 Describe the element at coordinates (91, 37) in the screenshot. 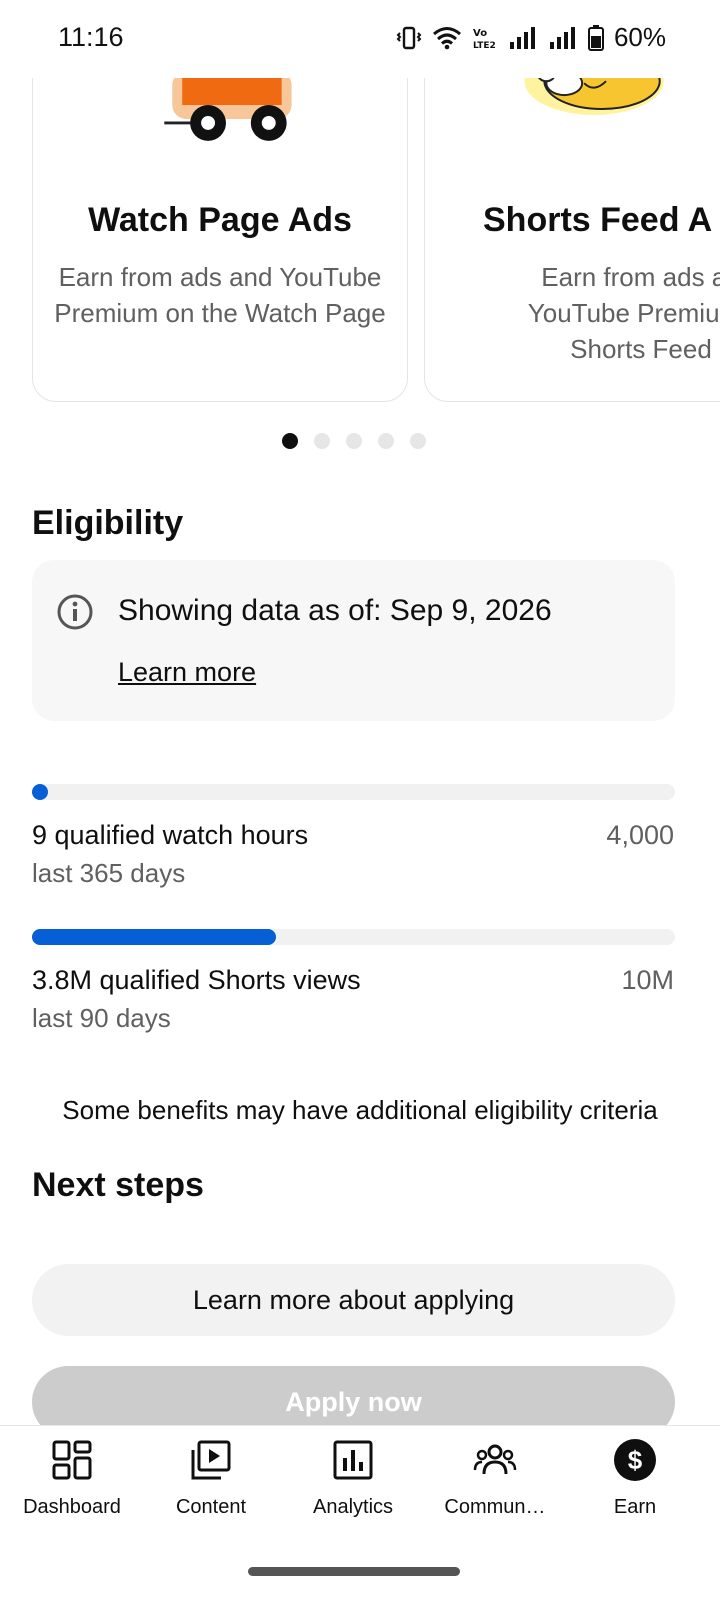

I see `status-time: 11:16` at that location.